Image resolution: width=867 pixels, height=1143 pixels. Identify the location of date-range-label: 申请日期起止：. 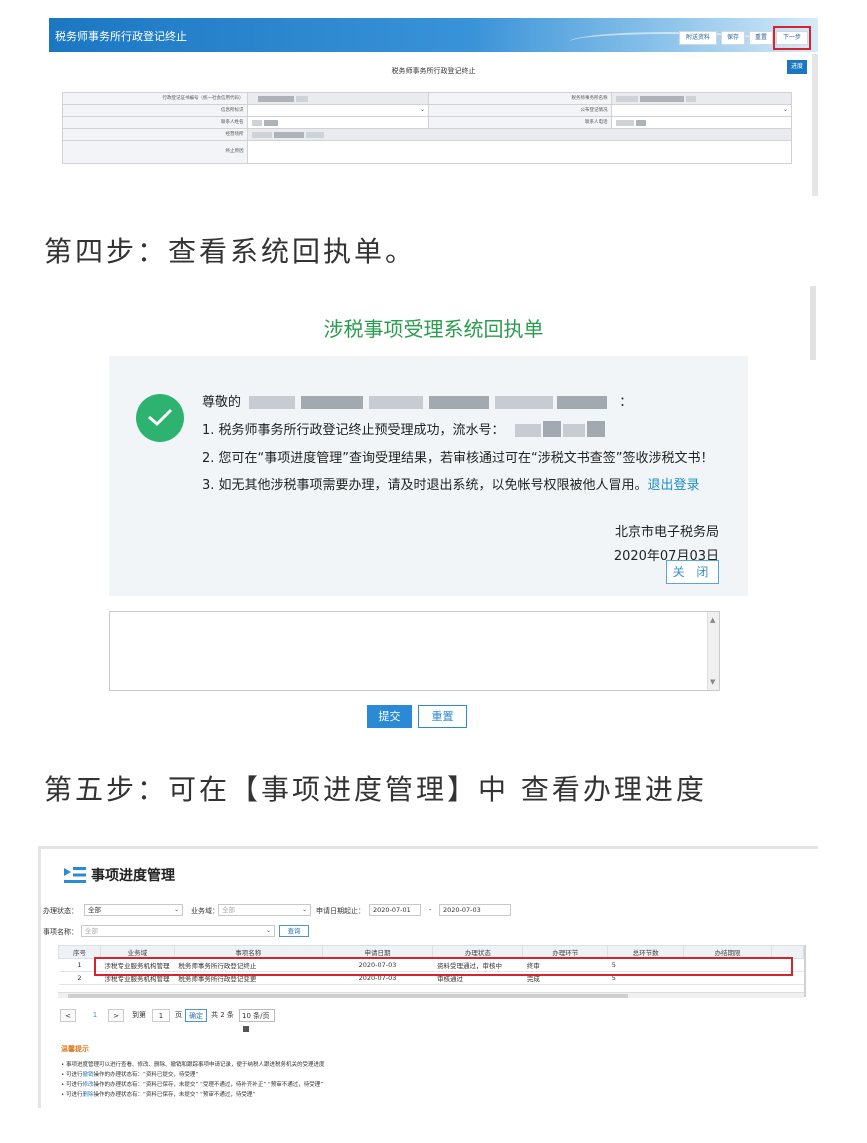
(340, 911).